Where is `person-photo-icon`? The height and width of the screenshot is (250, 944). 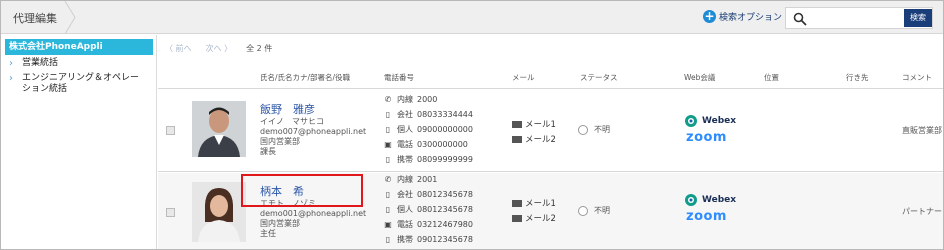 person-photo-icon is located at coordinates (219, 129).